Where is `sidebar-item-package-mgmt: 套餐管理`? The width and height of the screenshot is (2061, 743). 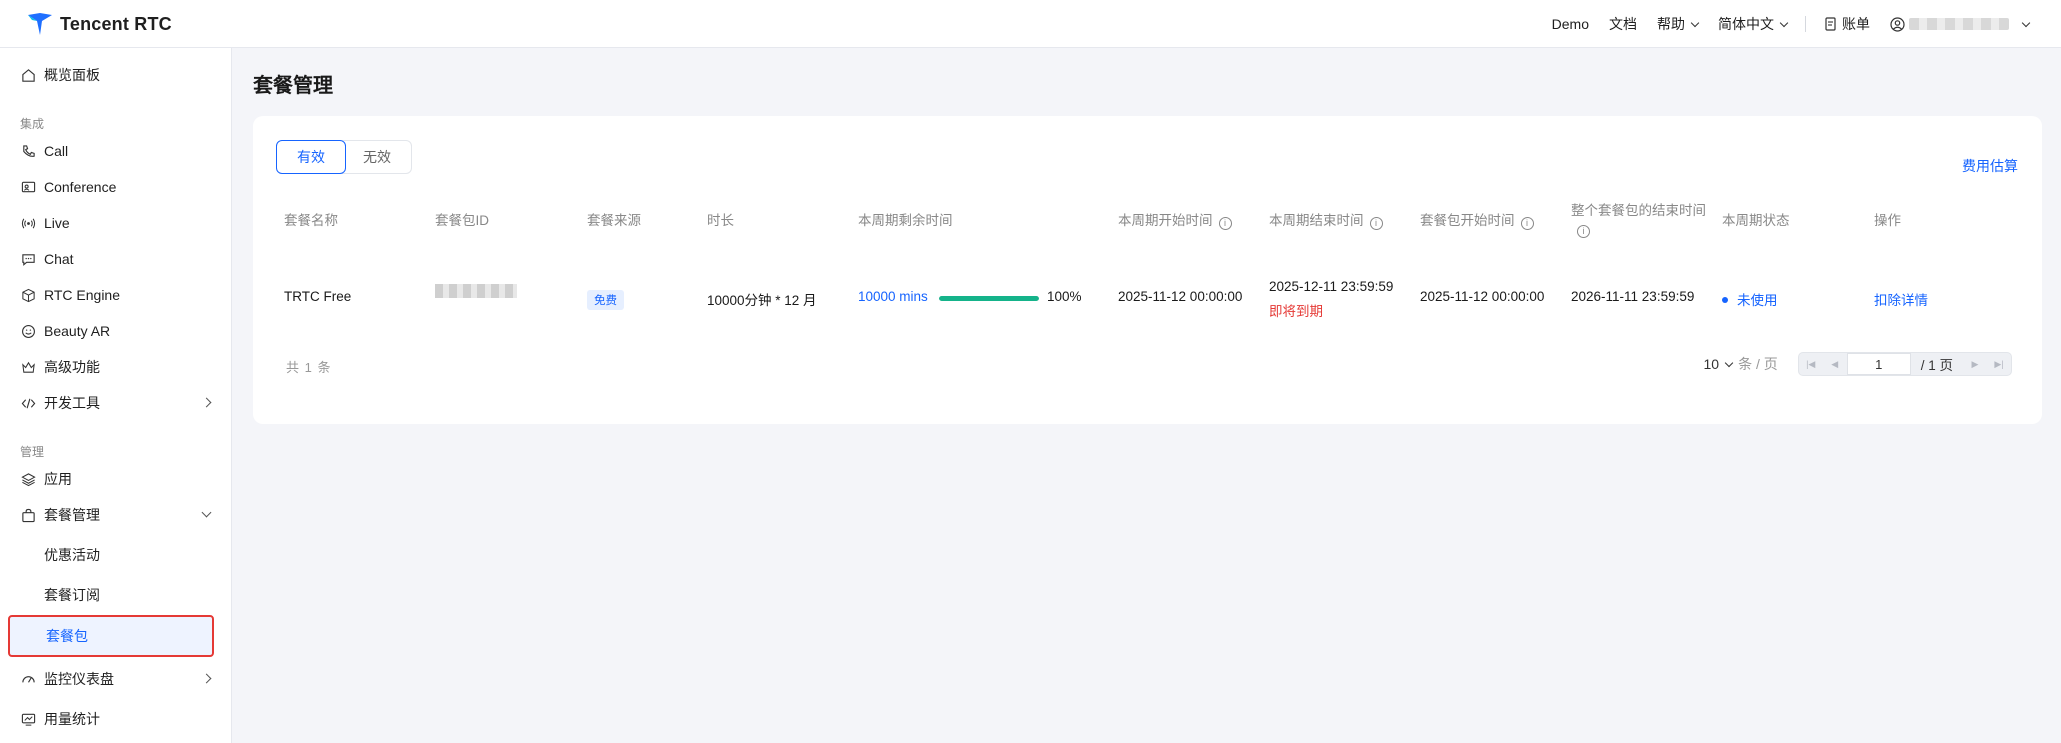 sidebar-item-package-mgmt: 套餐管理 is located at coordinates (116, 515).